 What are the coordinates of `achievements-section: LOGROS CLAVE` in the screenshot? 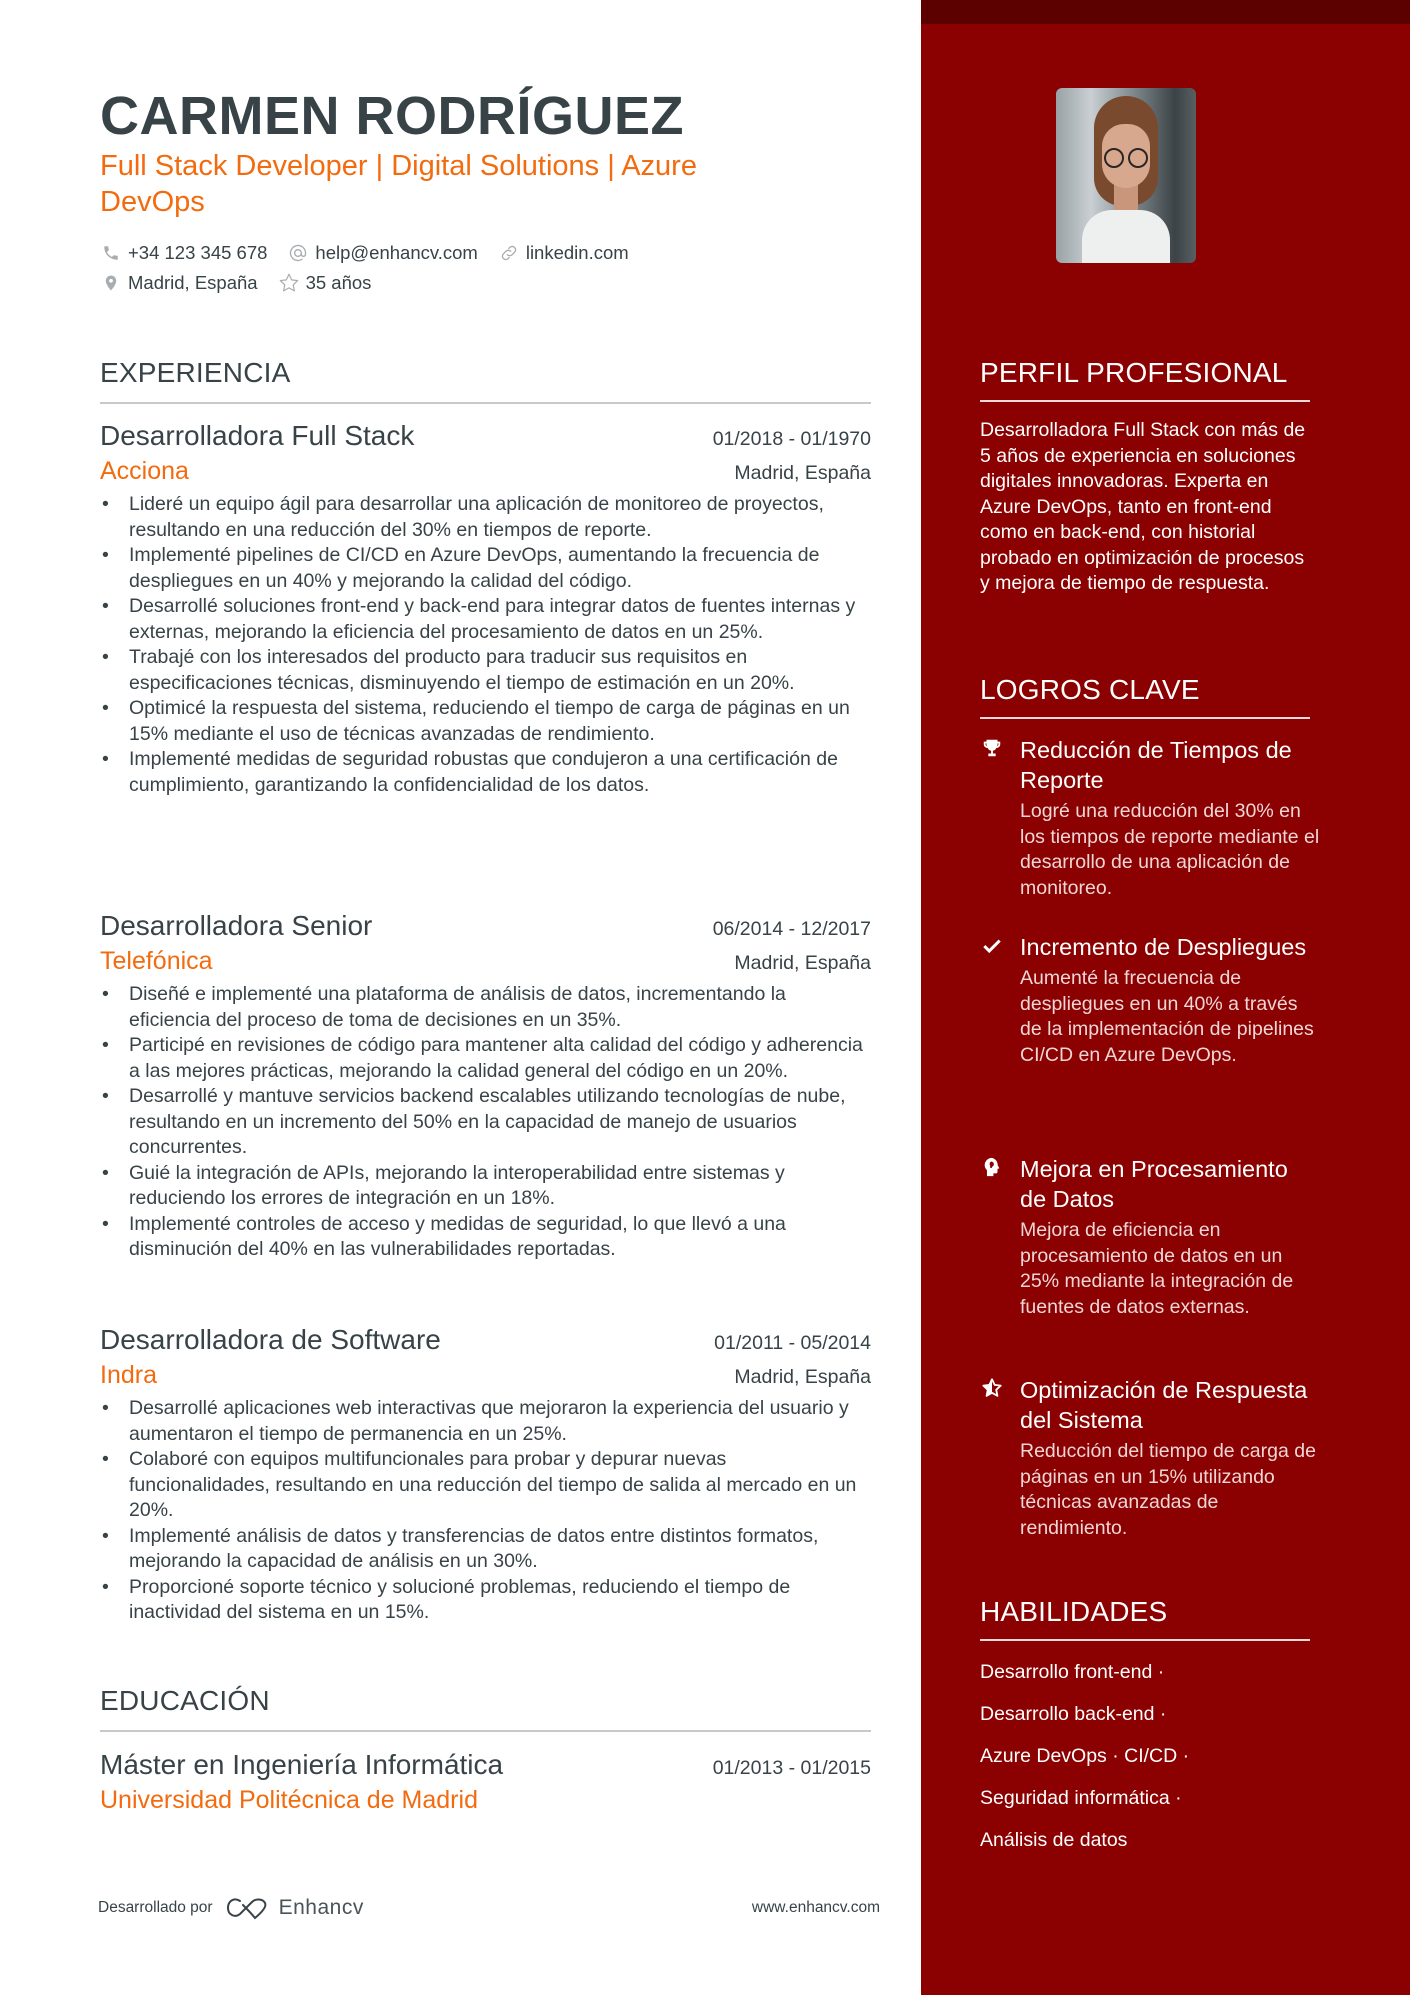 It's located at (1145, 696).